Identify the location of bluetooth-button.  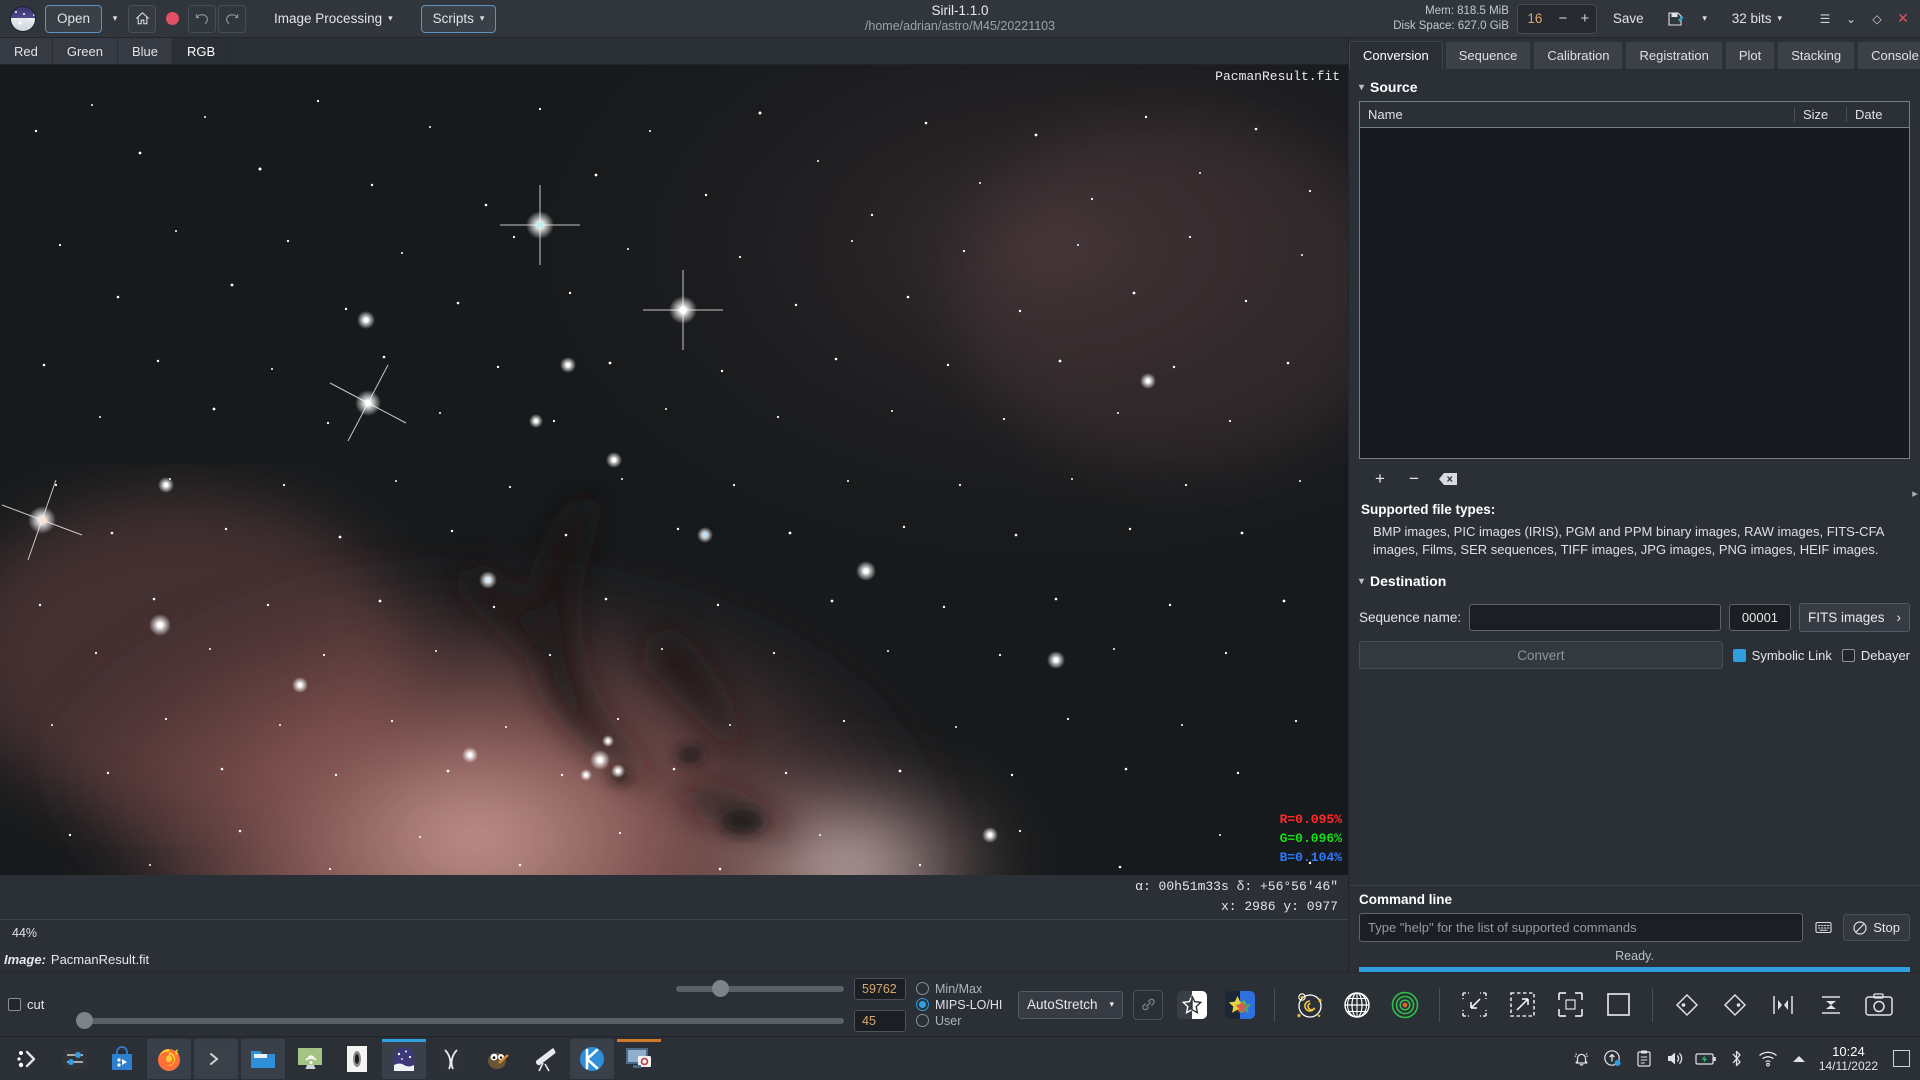
(1737, 1059).